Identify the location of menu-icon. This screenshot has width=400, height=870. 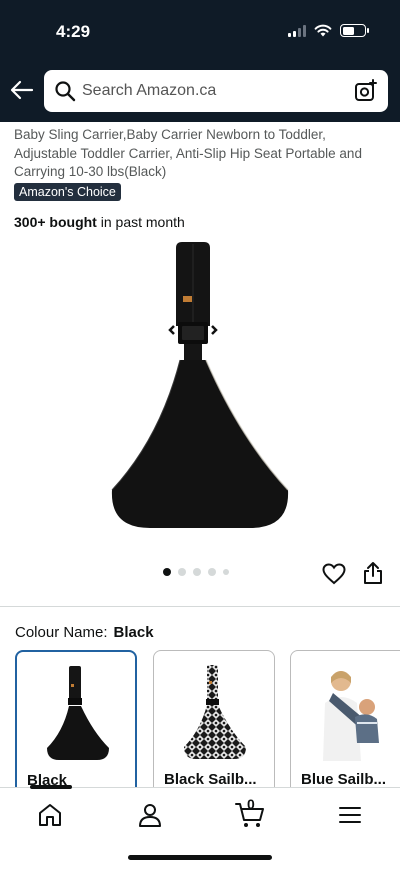
(350, 815).